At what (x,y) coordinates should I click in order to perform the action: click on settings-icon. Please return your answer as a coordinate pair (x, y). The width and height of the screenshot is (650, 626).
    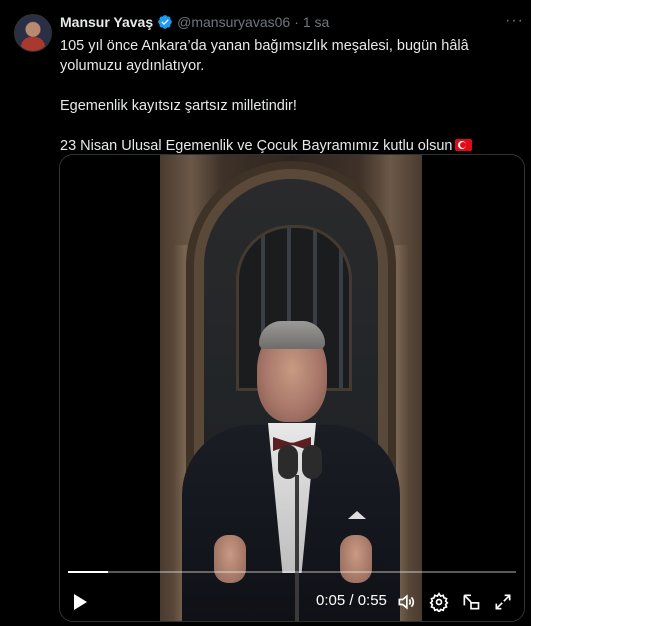
    Looking at the image, I should click on (439, 602).